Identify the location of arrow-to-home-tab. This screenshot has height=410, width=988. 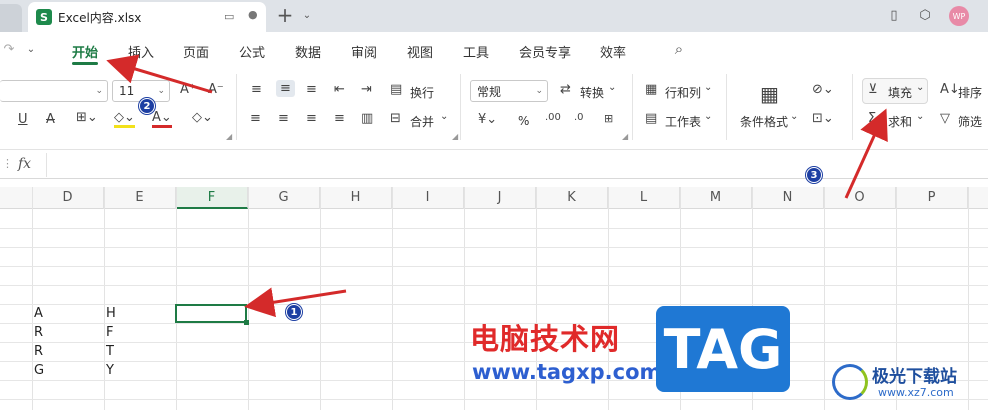
(159, 74).